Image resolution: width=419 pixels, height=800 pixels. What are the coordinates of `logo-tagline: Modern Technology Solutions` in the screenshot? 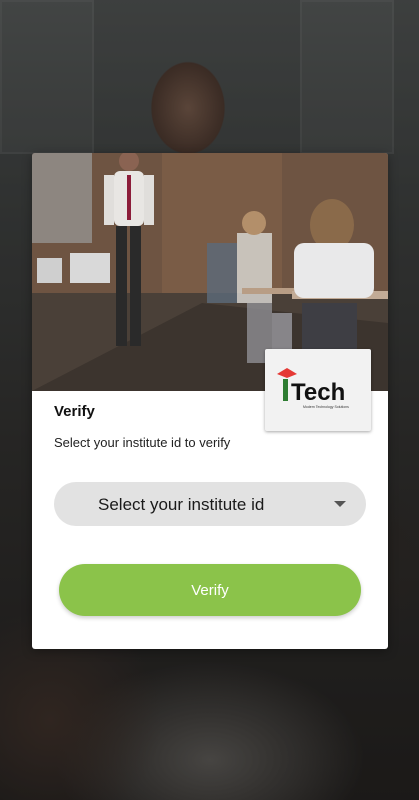 It's located at (326, 407).